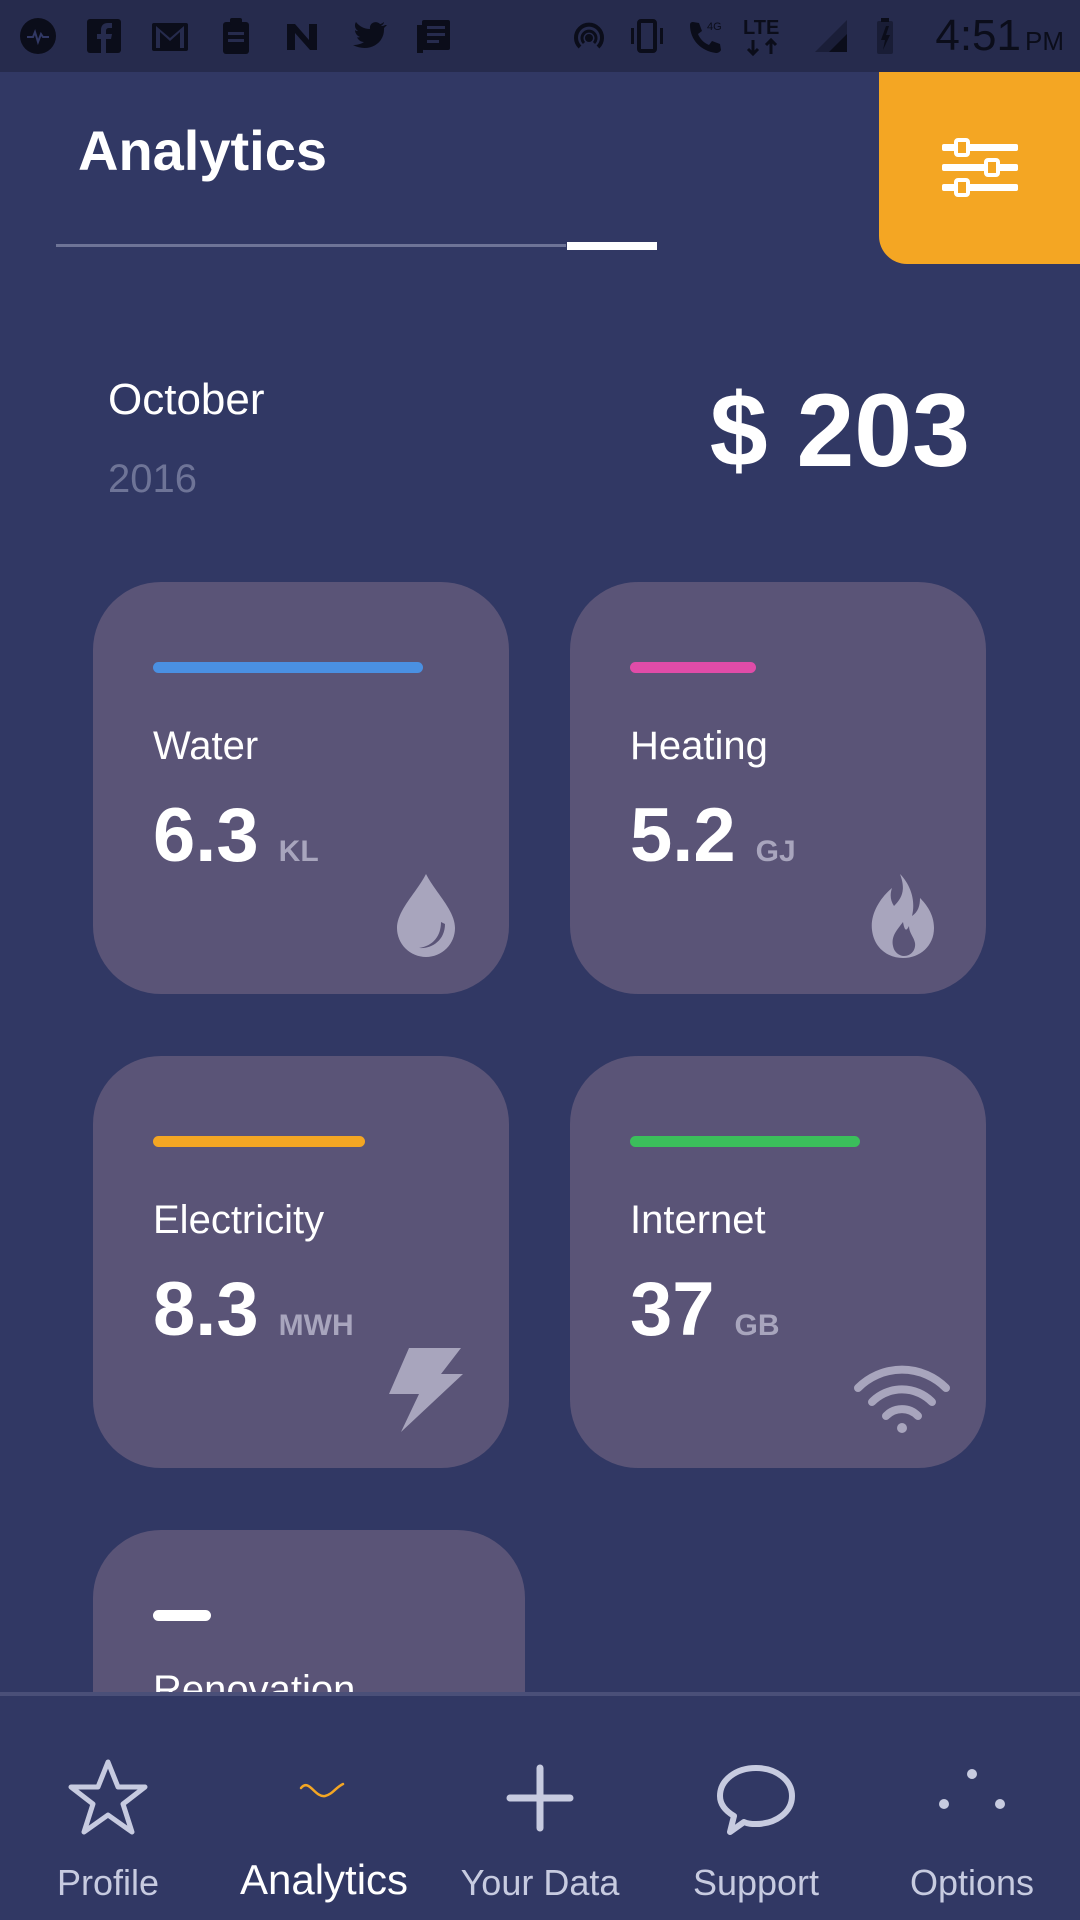 Image resolution: width=1080 pixels, height=1920 pixels. What do you see at coordinates (368, 36) in the screenshot?
I see `twitter-icon` at bounding box center [368, 36].